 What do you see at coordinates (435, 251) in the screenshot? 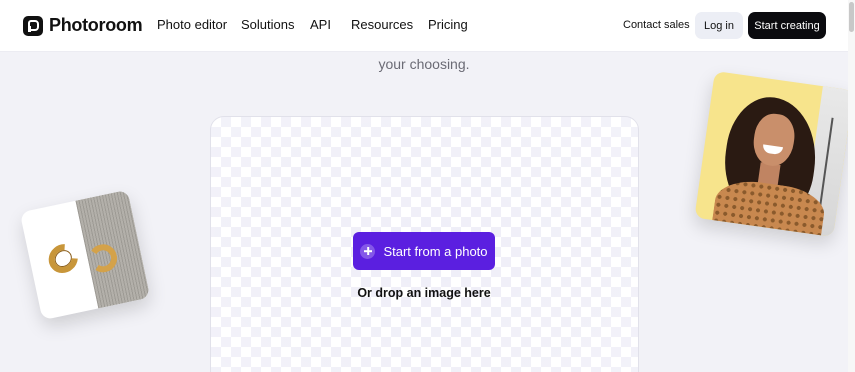
I see `start-from-photo-label: Start from a photo` at bounding box center [435, 251].